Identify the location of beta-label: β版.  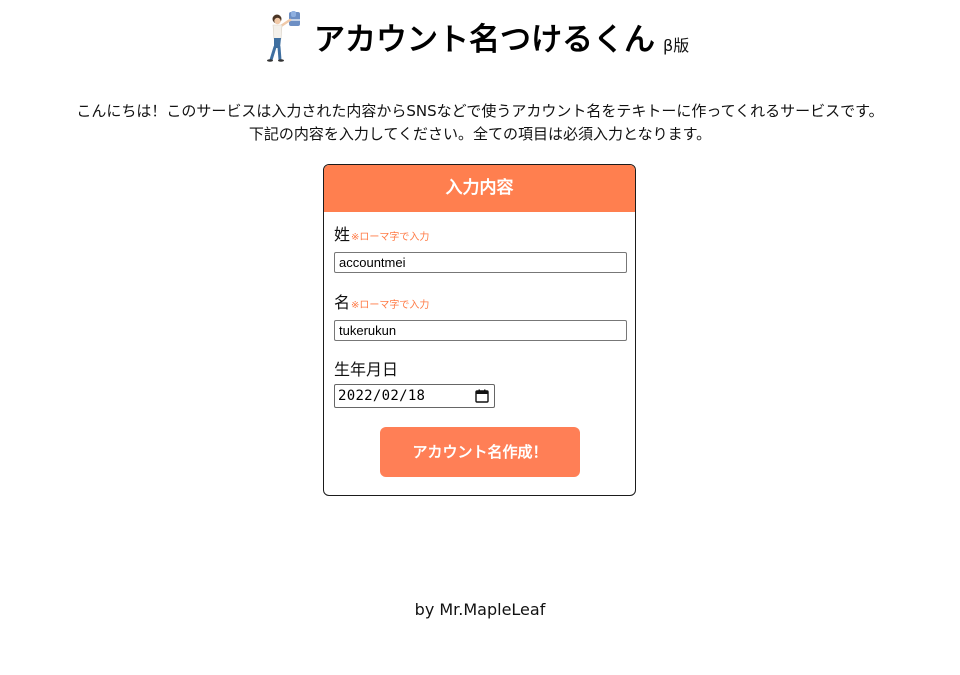
(676, 45).